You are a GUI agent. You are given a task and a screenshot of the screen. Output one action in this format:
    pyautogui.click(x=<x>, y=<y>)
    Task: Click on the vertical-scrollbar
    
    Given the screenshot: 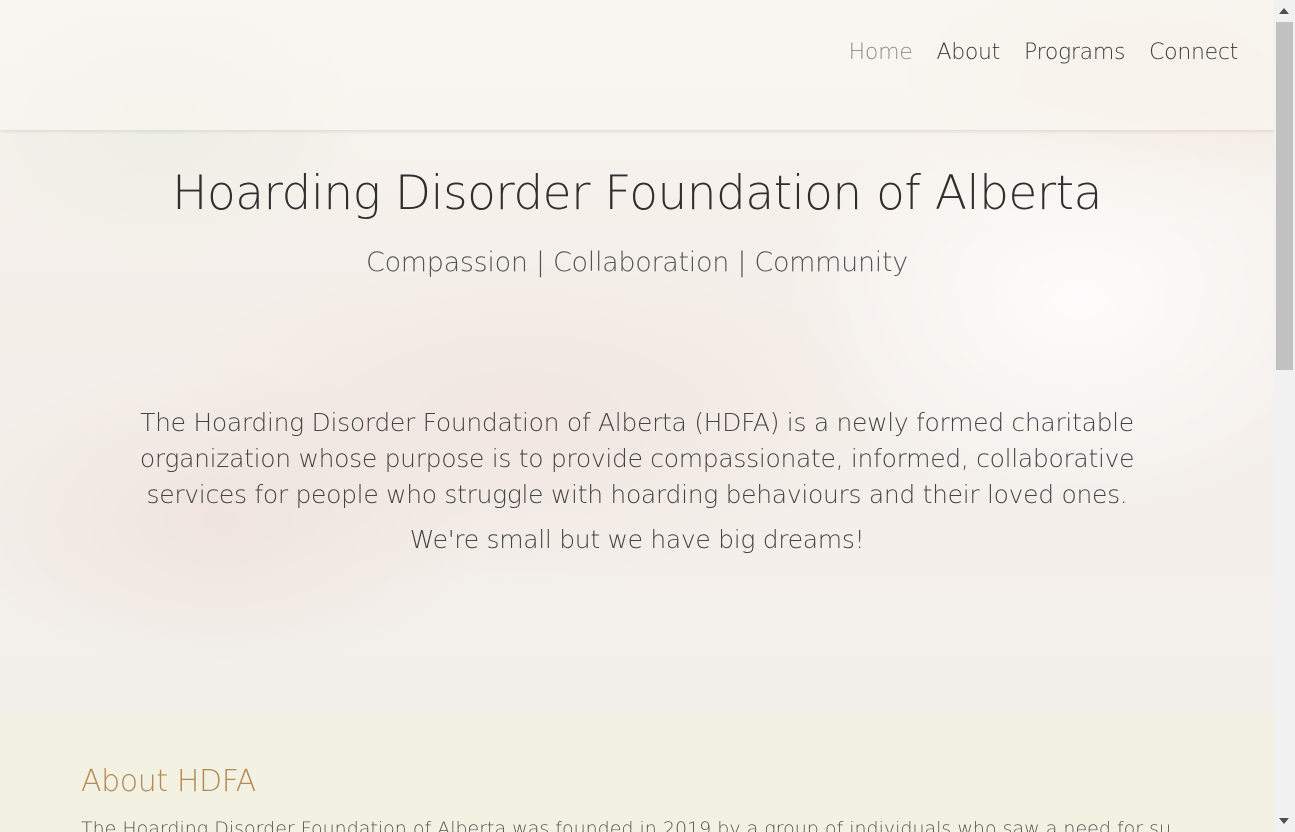 What is the action you would take?
    pyautogui.click(x=1284, y=416)
    